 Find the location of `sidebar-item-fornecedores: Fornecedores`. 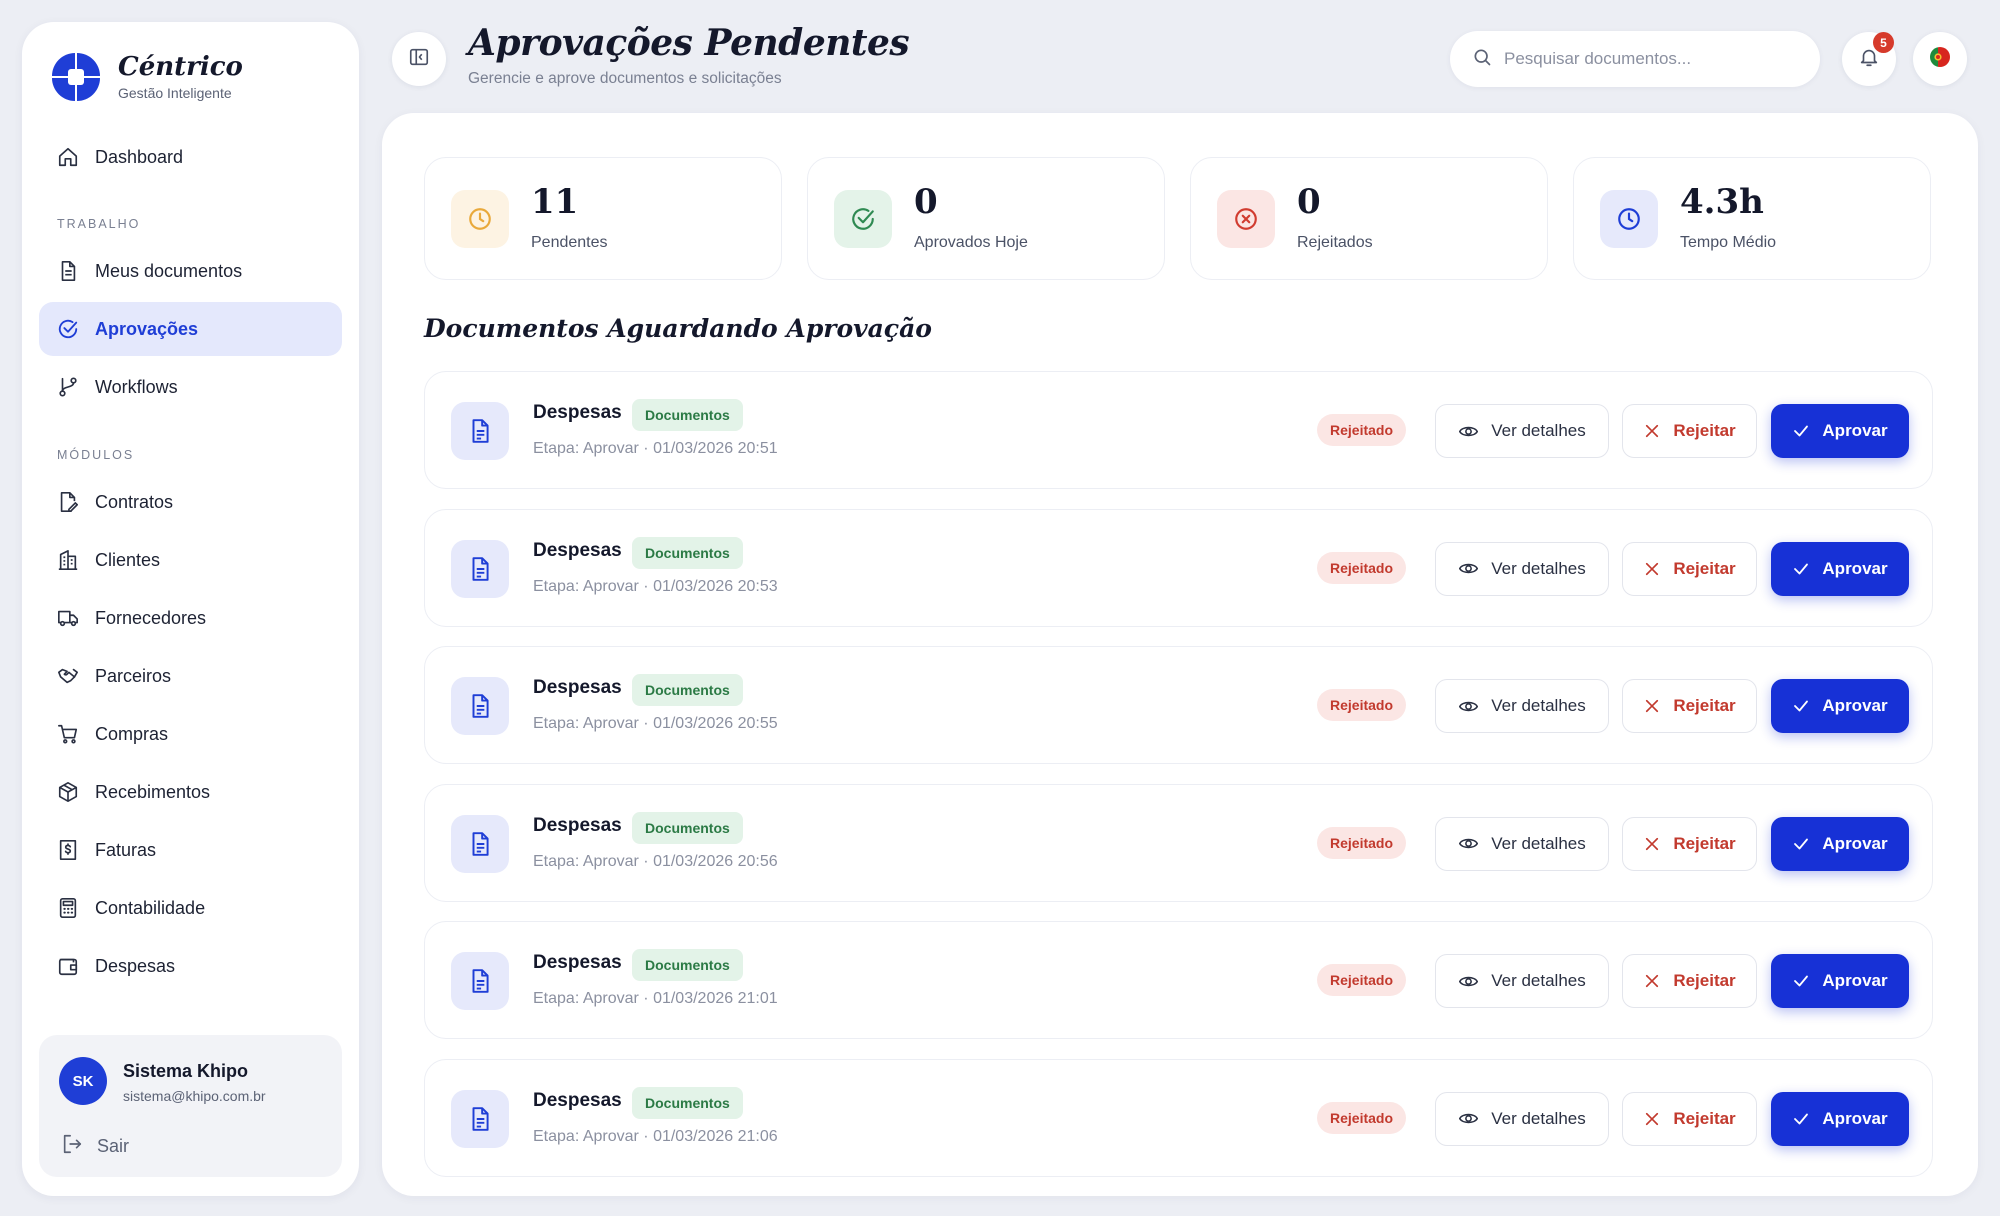

sidebar-item-fornecedores: Fornecedores is located at coordinates (190, 618).